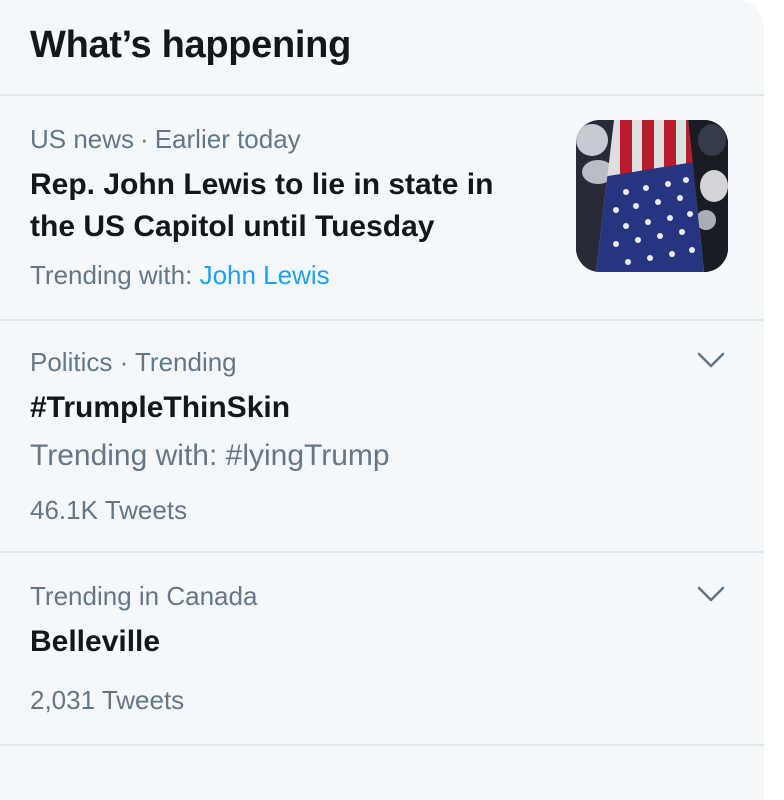 This screenshot has height=800, width=784. I want to click on trend-meta: Politics · Trending, so click(133, 362).